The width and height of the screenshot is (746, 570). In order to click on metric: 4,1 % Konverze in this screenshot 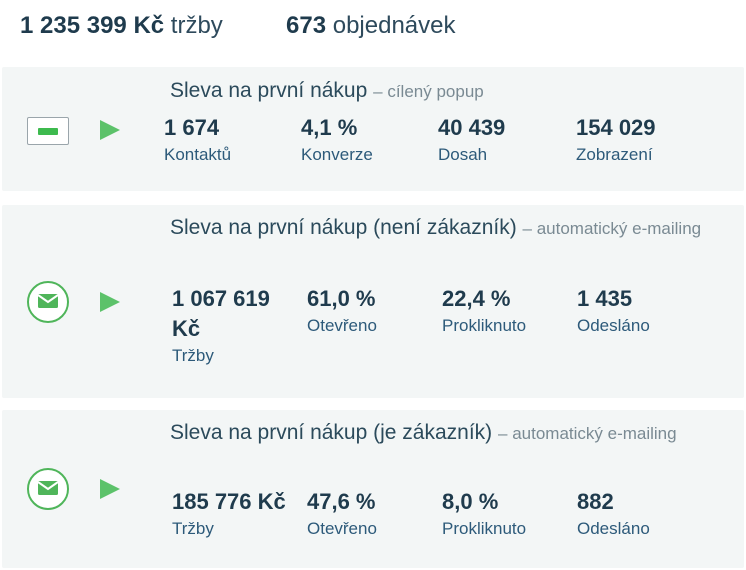, I will do `click(337, 140)`.